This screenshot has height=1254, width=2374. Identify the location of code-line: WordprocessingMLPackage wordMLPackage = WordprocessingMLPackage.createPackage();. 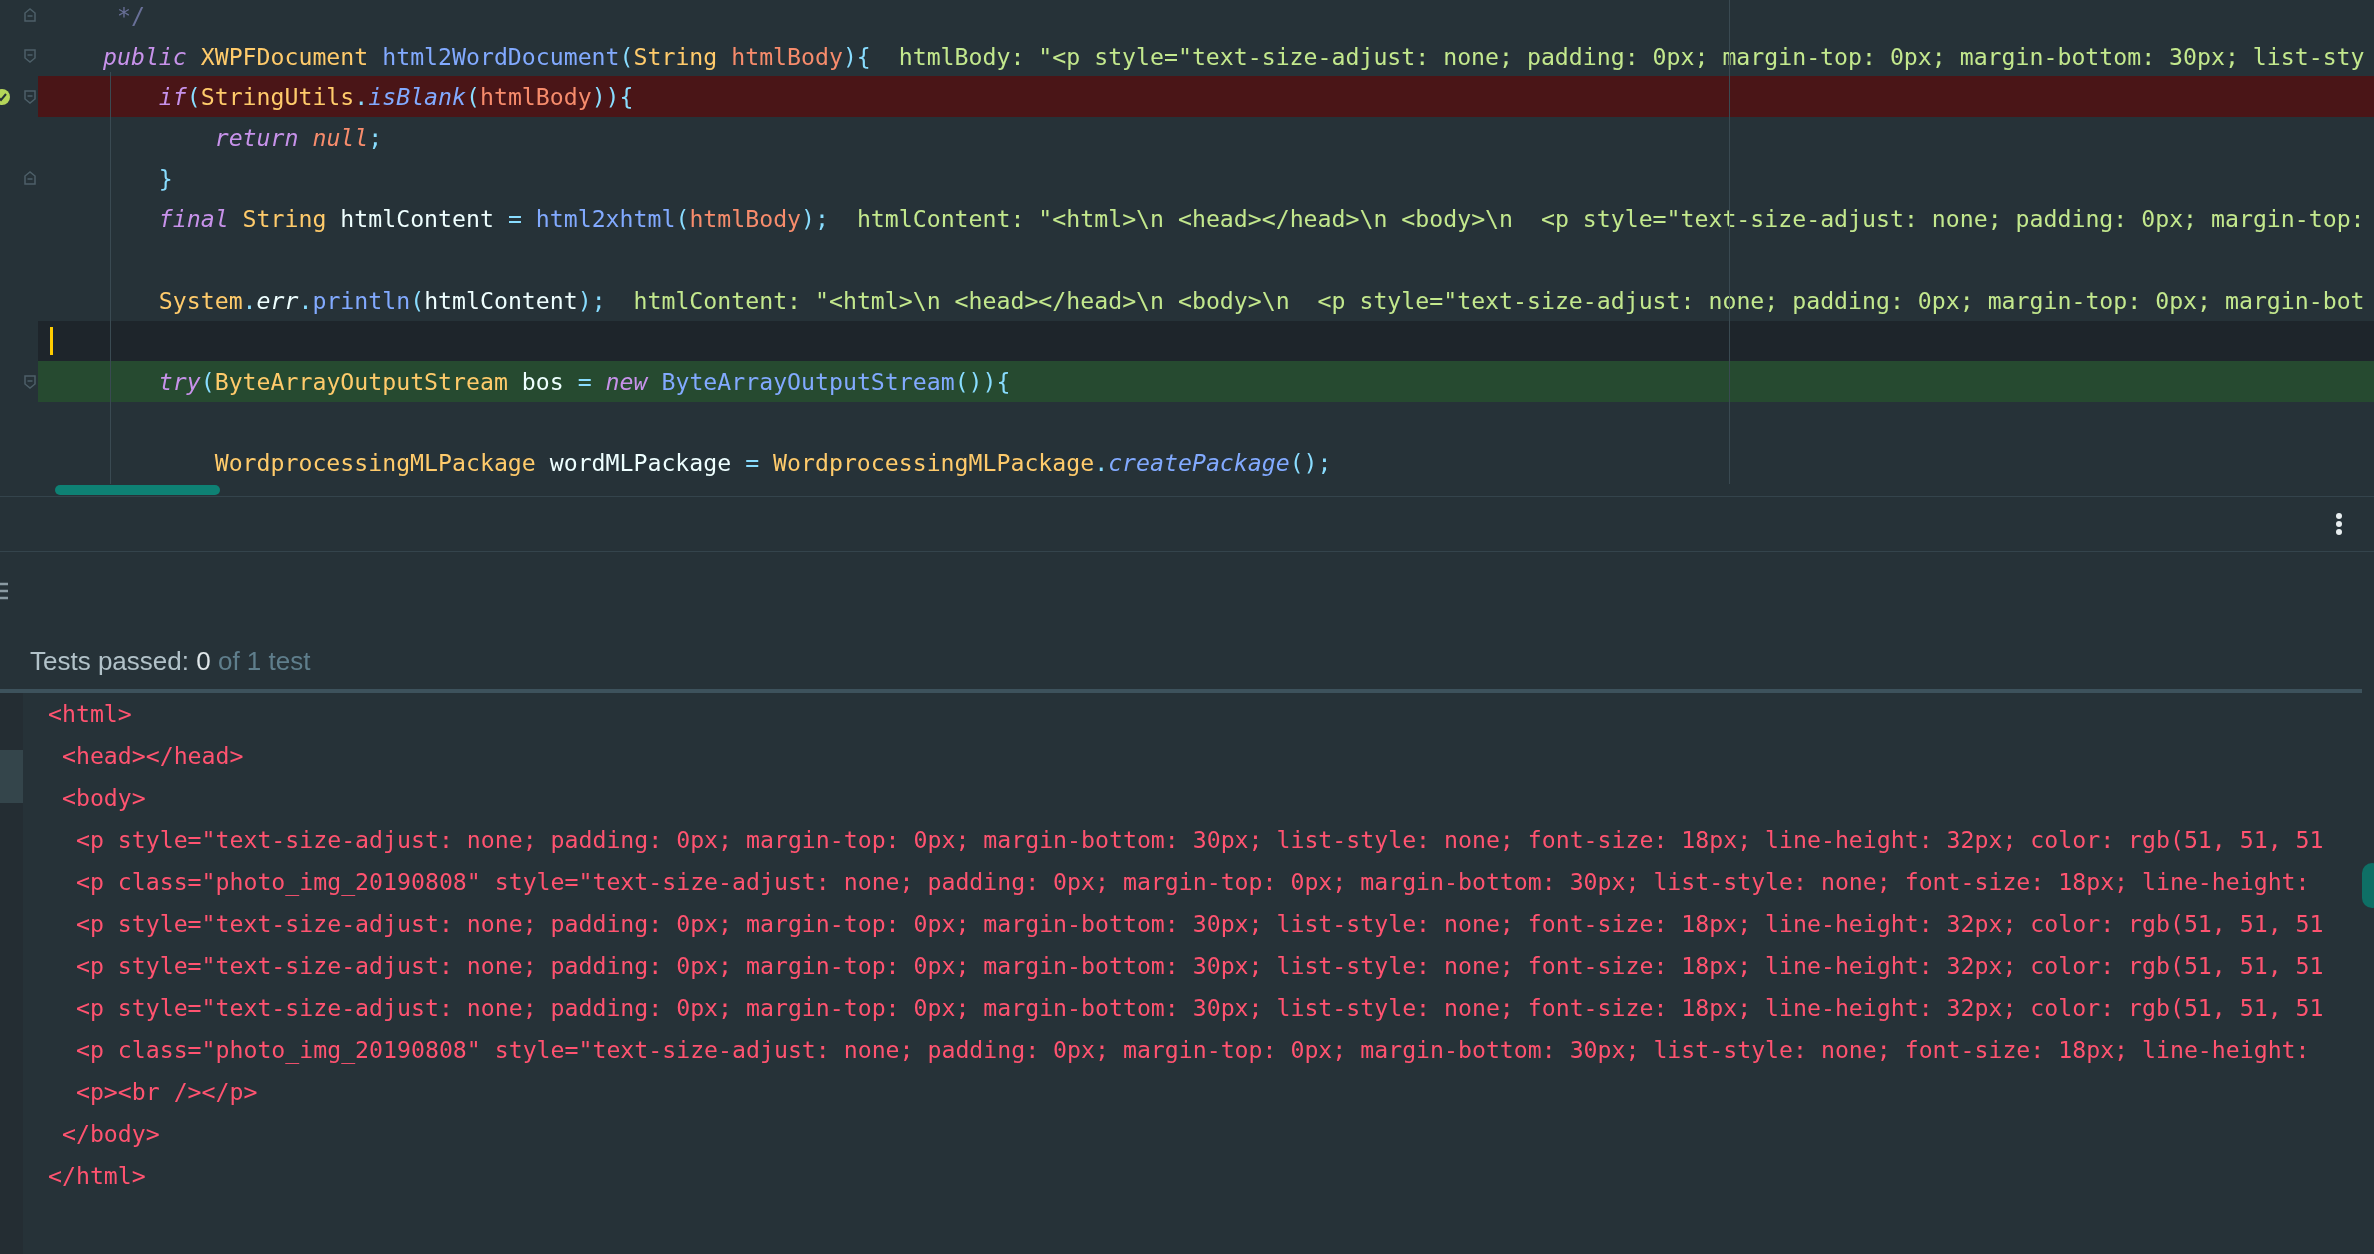
(772, 463).